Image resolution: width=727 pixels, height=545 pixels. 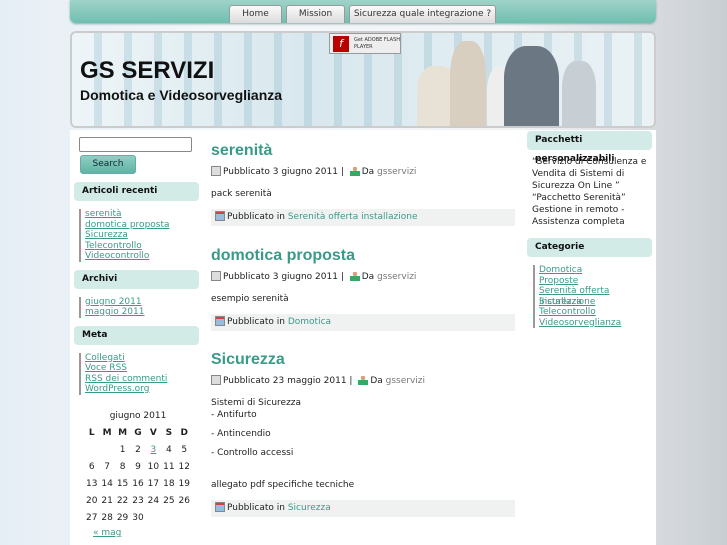 I want to click on list-item: Videocontrollo, so click(x=117, y=256).